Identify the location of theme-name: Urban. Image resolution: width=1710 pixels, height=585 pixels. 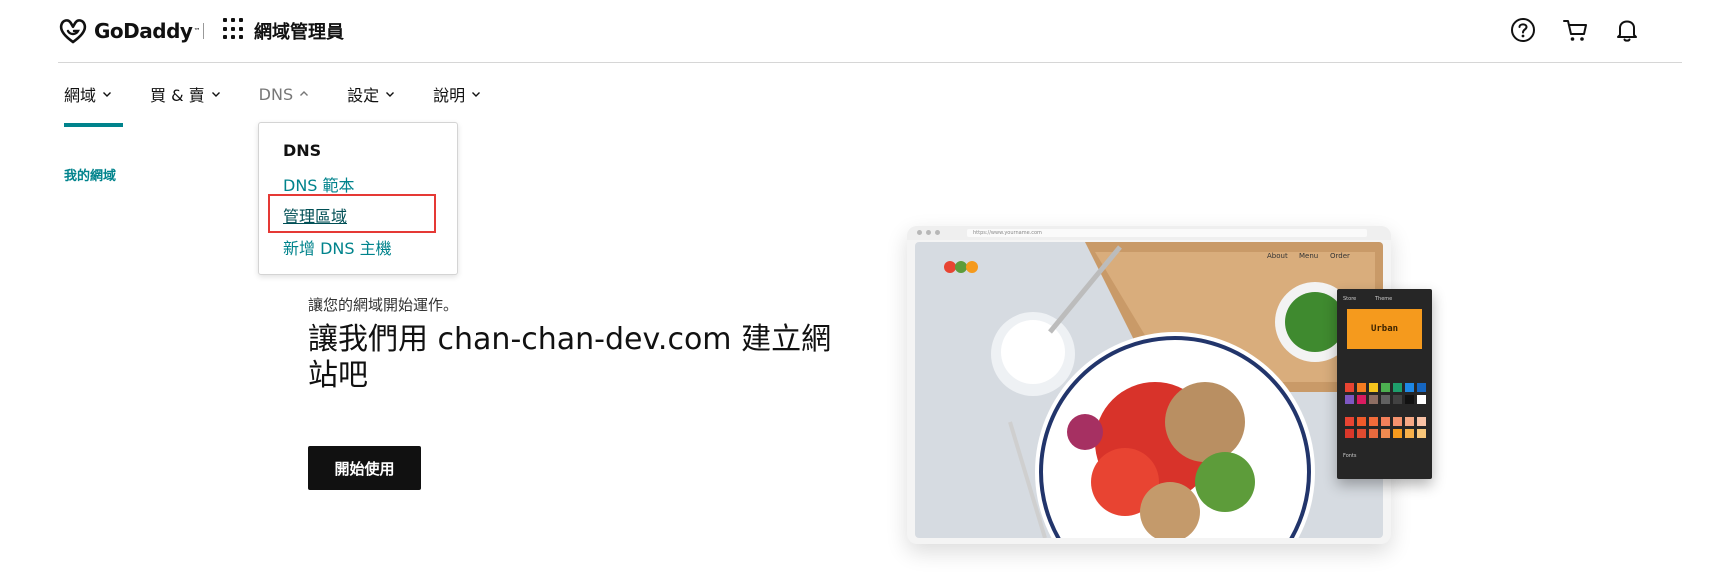
(1384, 329).